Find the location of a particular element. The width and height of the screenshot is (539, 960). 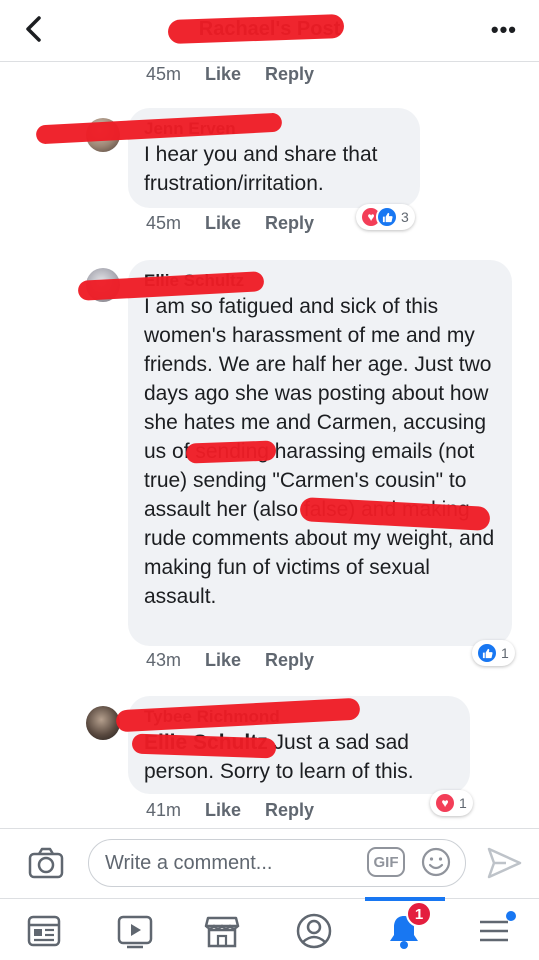

tab-notifications: 1 is located at coordinates (405, 929).